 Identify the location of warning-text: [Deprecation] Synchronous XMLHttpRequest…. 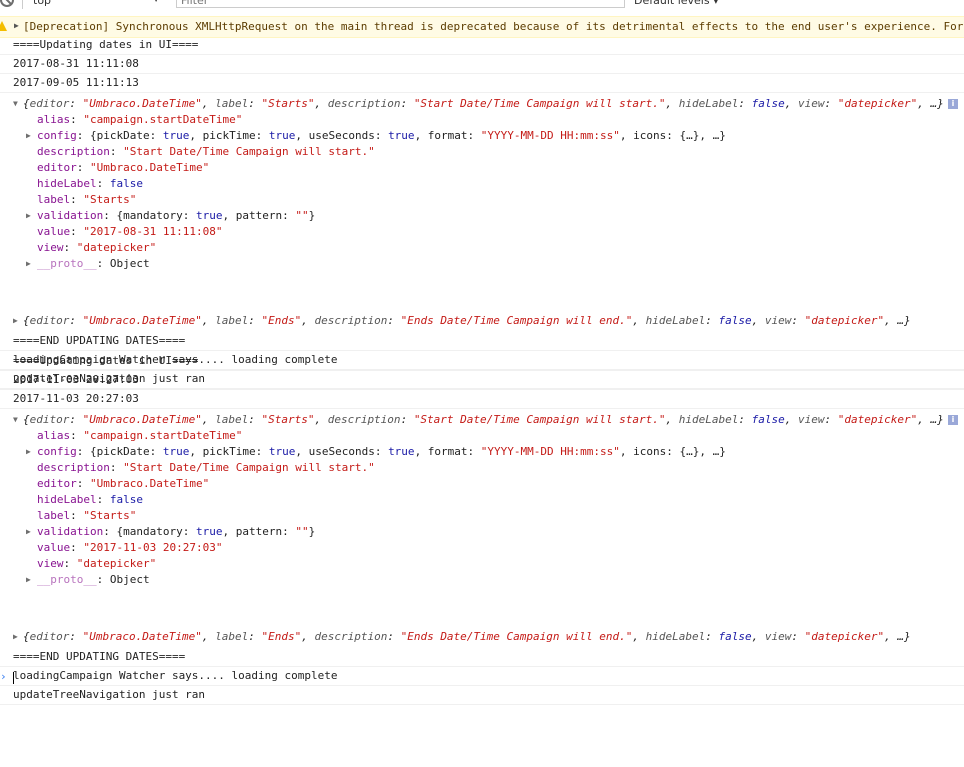
(493, 26).